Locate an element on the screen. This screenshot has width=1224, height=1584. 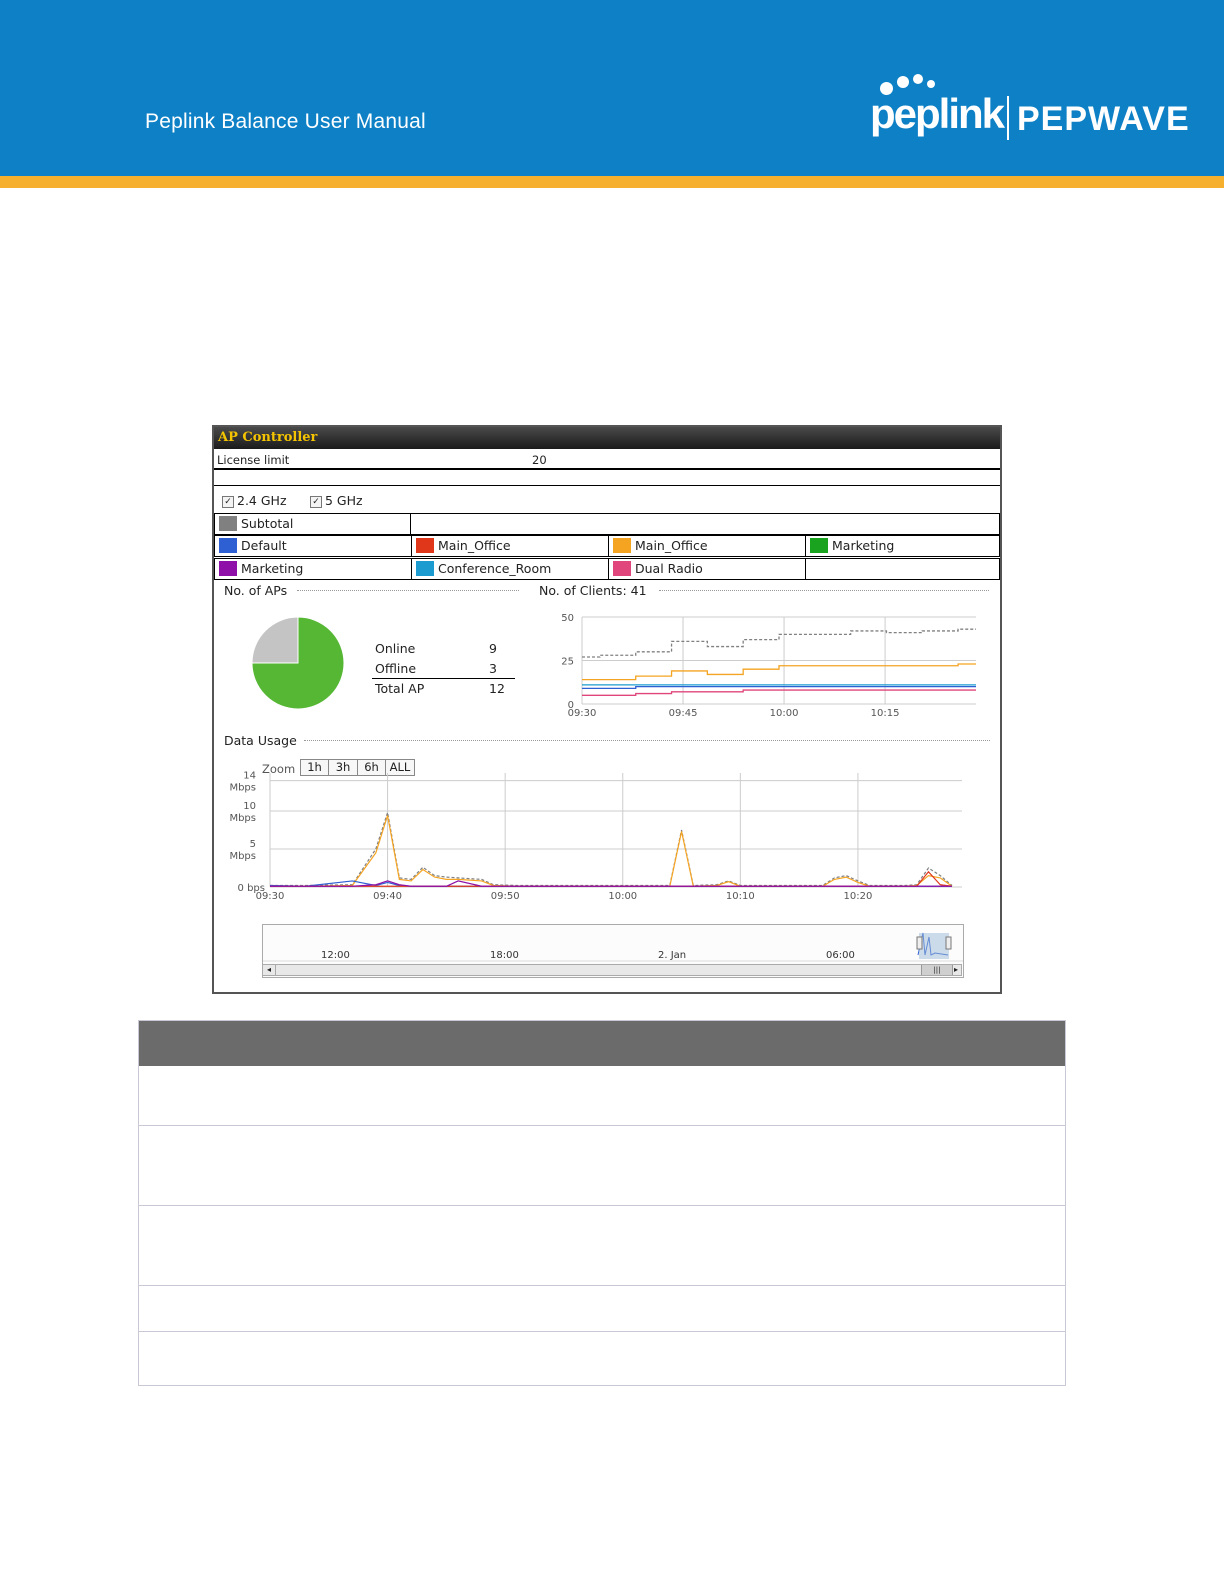
y-tick-label: 10 is located at coordinates (249, 806).